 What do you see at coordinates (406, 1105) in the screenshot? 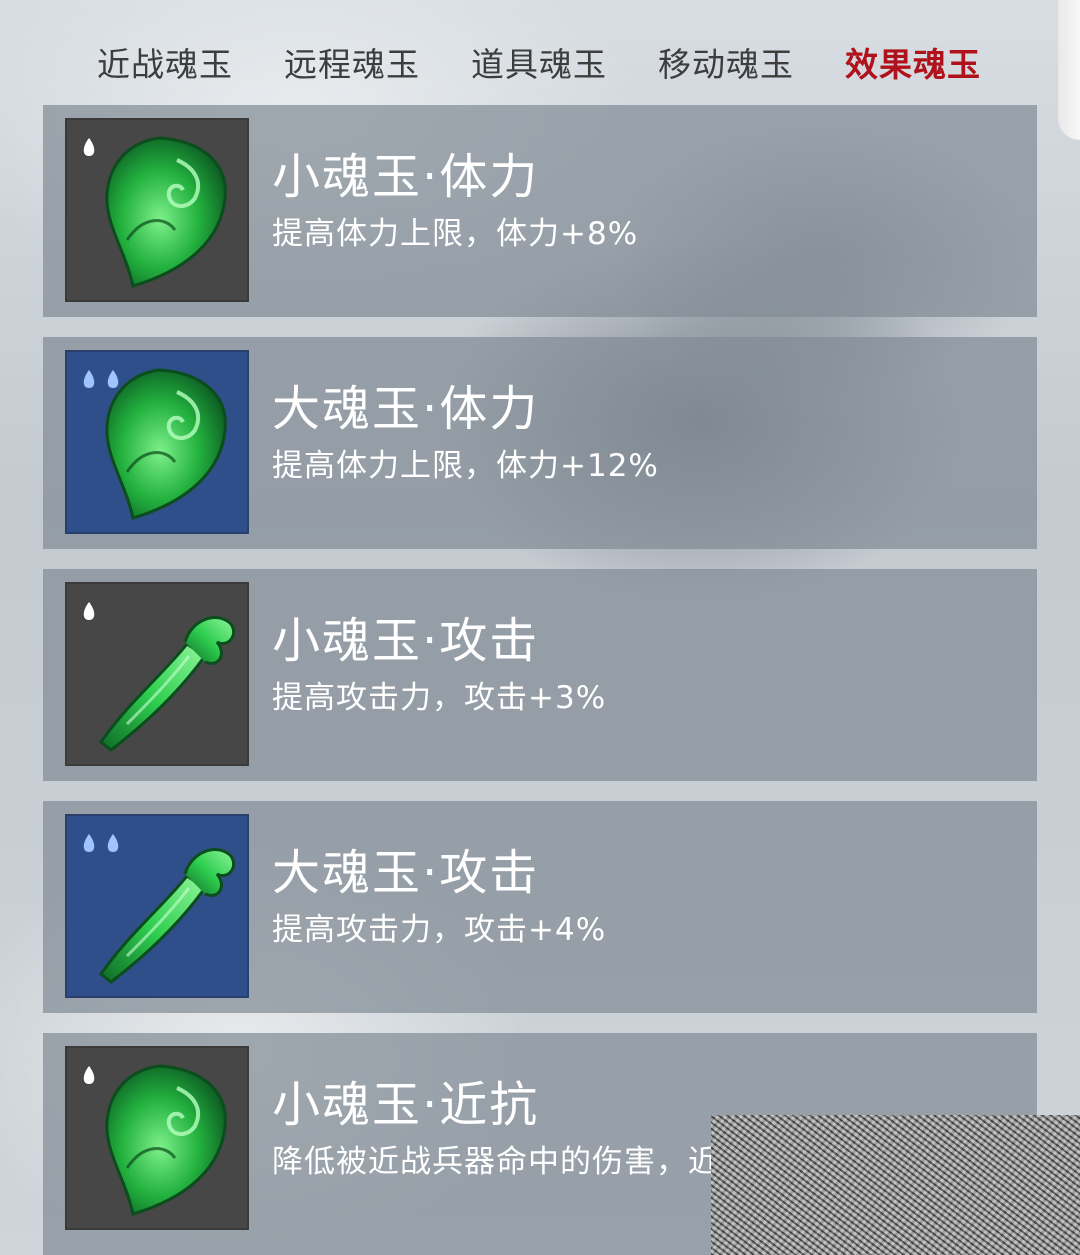
I see `item-name: 小魂玉·近抗` at bounding box center [406, 1105].